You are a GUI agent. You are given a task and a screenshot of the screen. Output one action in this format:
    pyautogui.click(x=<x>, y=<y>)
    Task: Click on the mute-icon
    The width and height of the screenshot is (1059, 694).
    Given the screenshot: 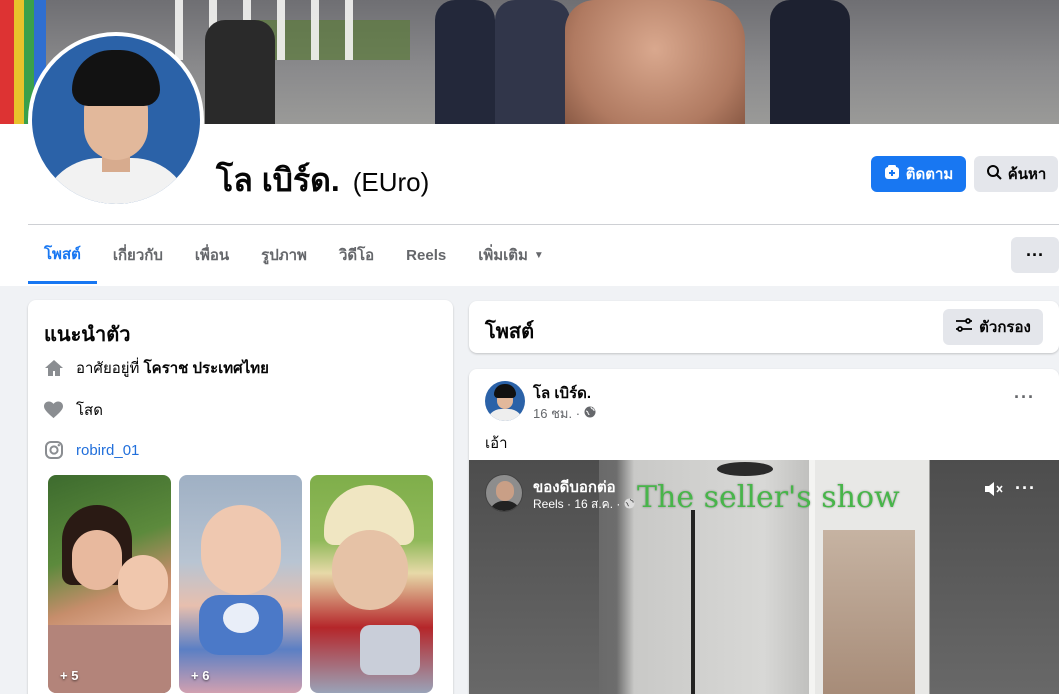 What is the action you would take?
    pyautogui.click(x=993, y=491)
    